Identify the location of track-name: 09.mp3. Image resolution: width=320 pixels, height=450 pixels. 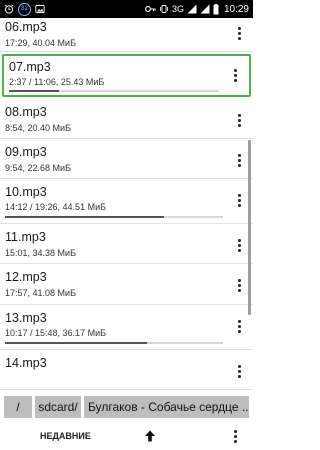
(26, 152).